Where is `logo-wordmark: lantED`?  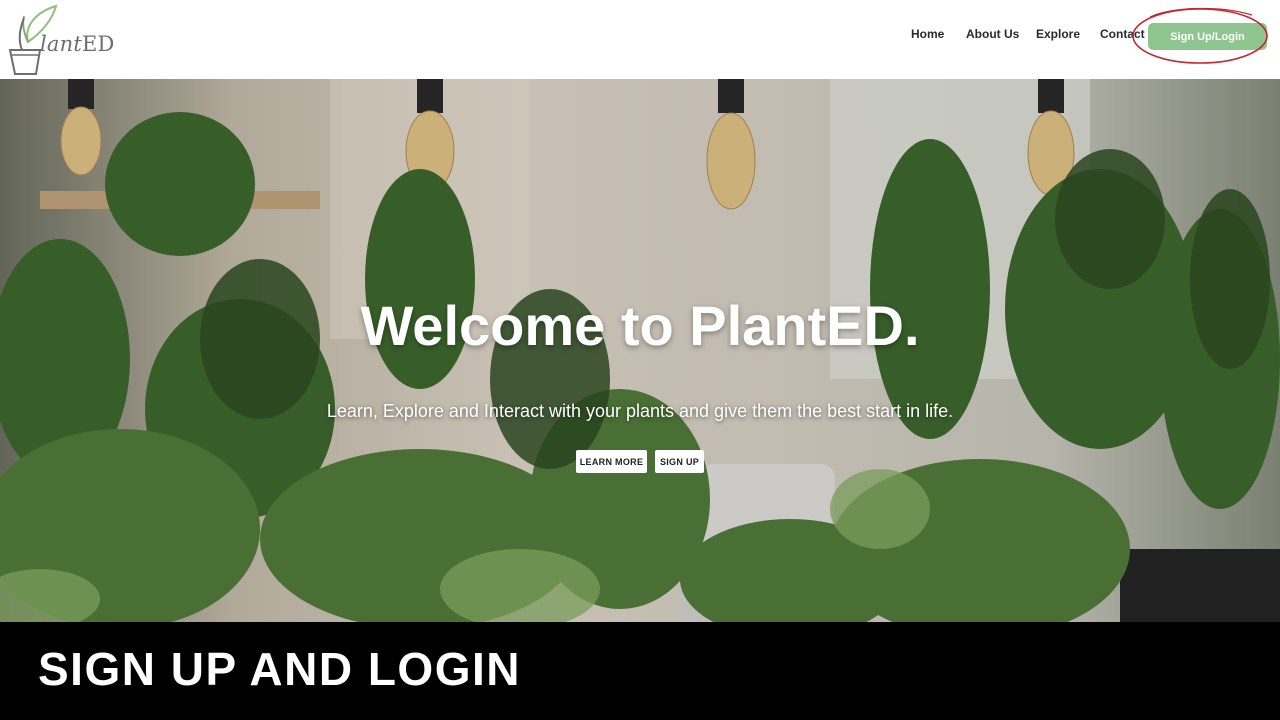 logo-wordmark: lantED is located at coordinates (77, 44).